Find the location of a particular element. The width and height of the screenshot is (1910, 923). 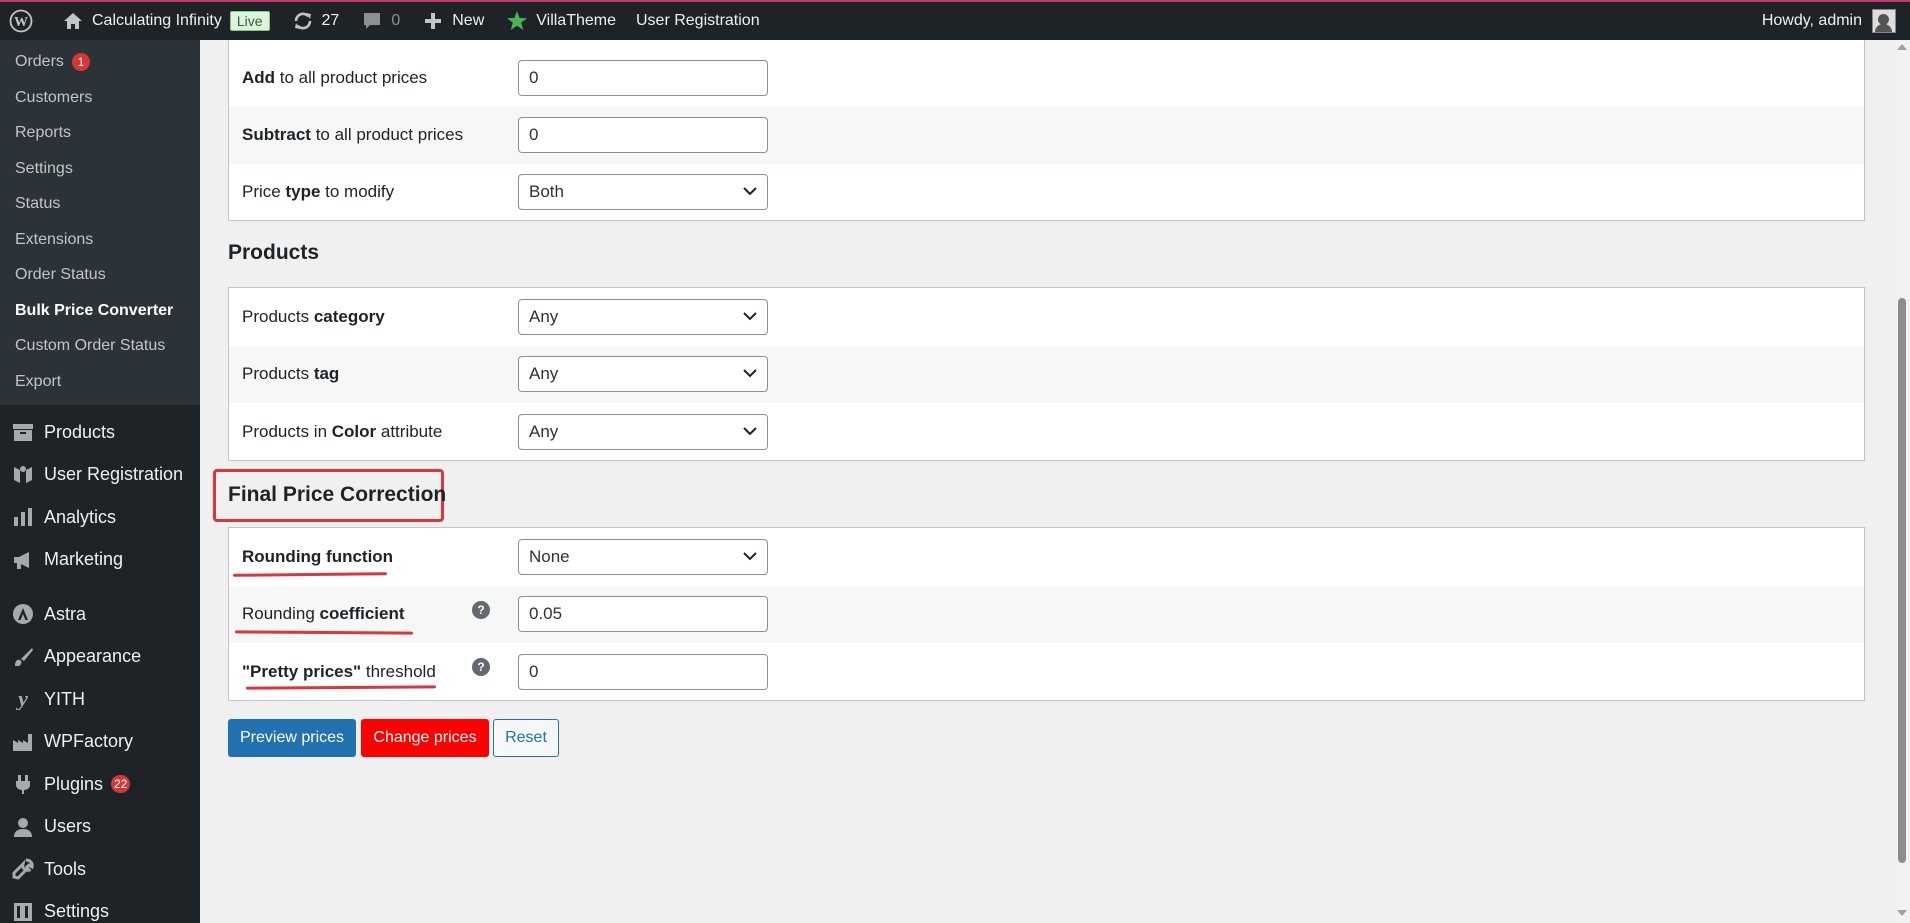

menu-item-label: User Registration is located at coordinates (114, 474).